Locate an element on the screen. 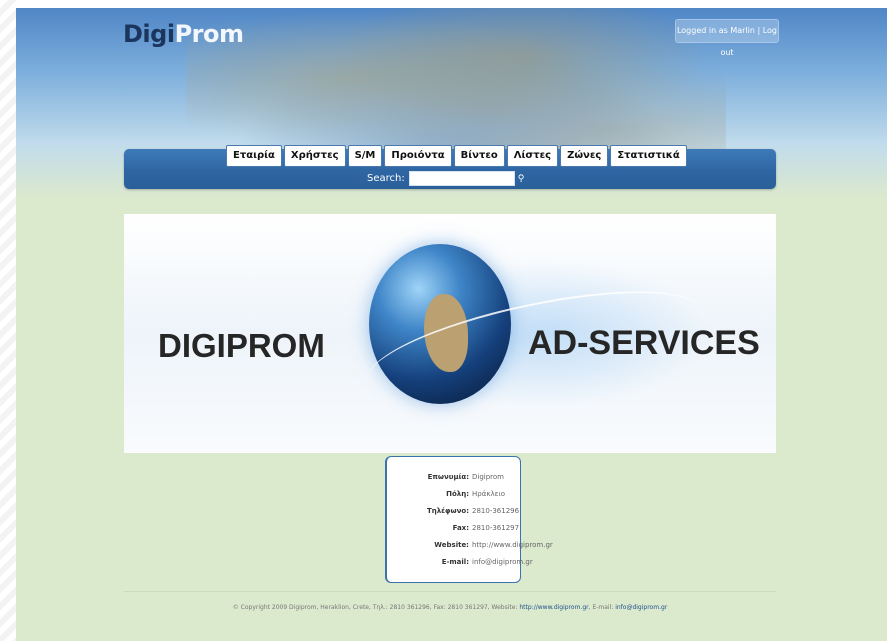  contact-row-email: E-mail: info@digiprom.gr is located at coordinates (487, 562).